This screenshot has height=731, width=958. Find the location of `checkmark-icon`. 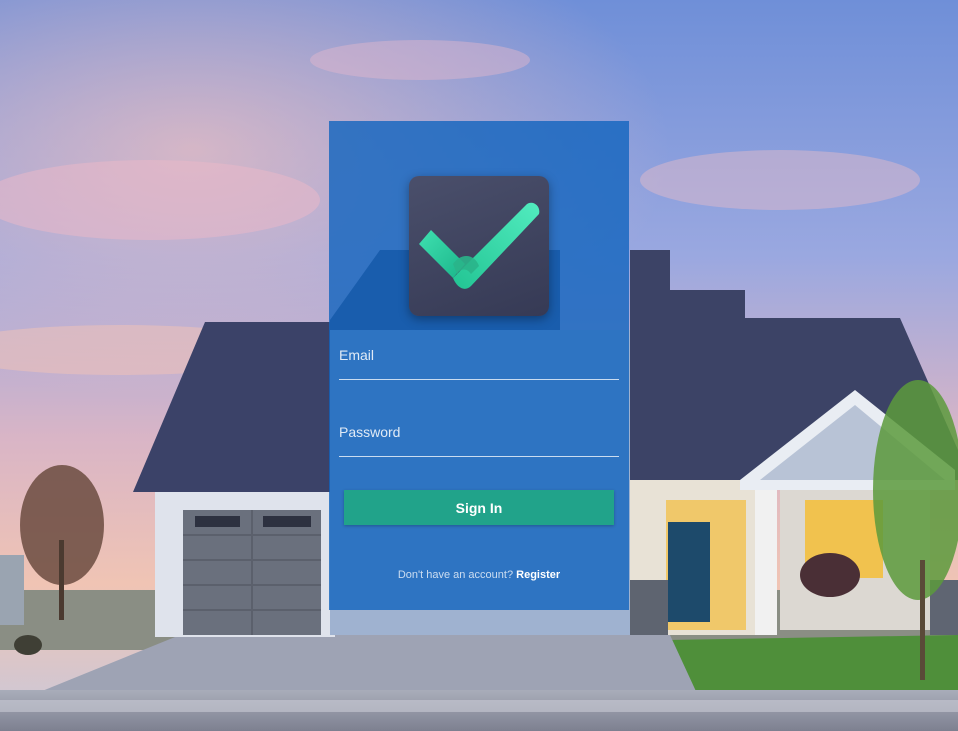

checkmark-icon is located at coordinates (479, 245).